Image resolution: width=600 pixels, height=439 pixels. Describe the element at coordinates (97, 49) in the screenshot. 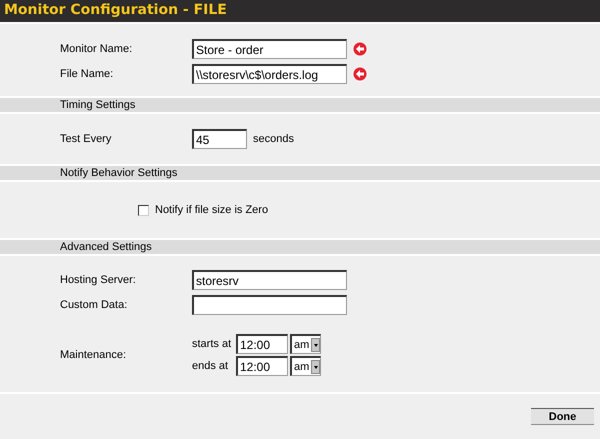

I see `field-label: Monitor Name:` at that location.